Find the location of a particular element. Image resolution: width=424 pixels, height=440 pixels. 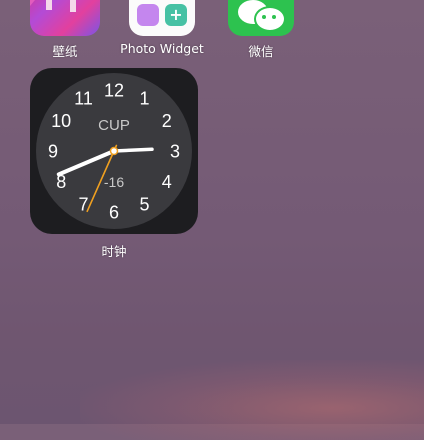

wechat-app-icon is located at coordinates (261, 18).